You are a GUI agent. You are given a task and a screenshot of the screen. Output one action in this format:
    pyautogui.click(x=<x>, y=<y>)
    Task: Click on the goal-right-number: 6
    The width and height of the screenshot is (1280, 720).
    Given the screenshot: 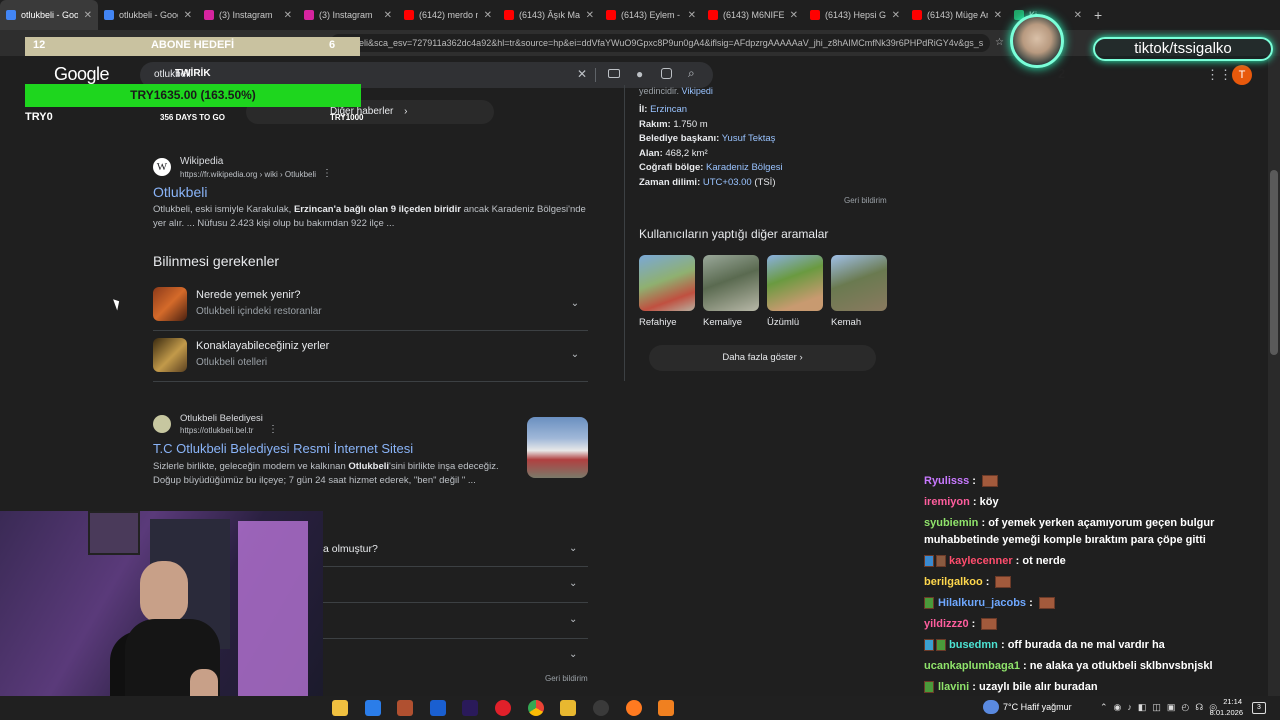 What is the action you would take?
    pyautogui.click(x=332, y=45)
    